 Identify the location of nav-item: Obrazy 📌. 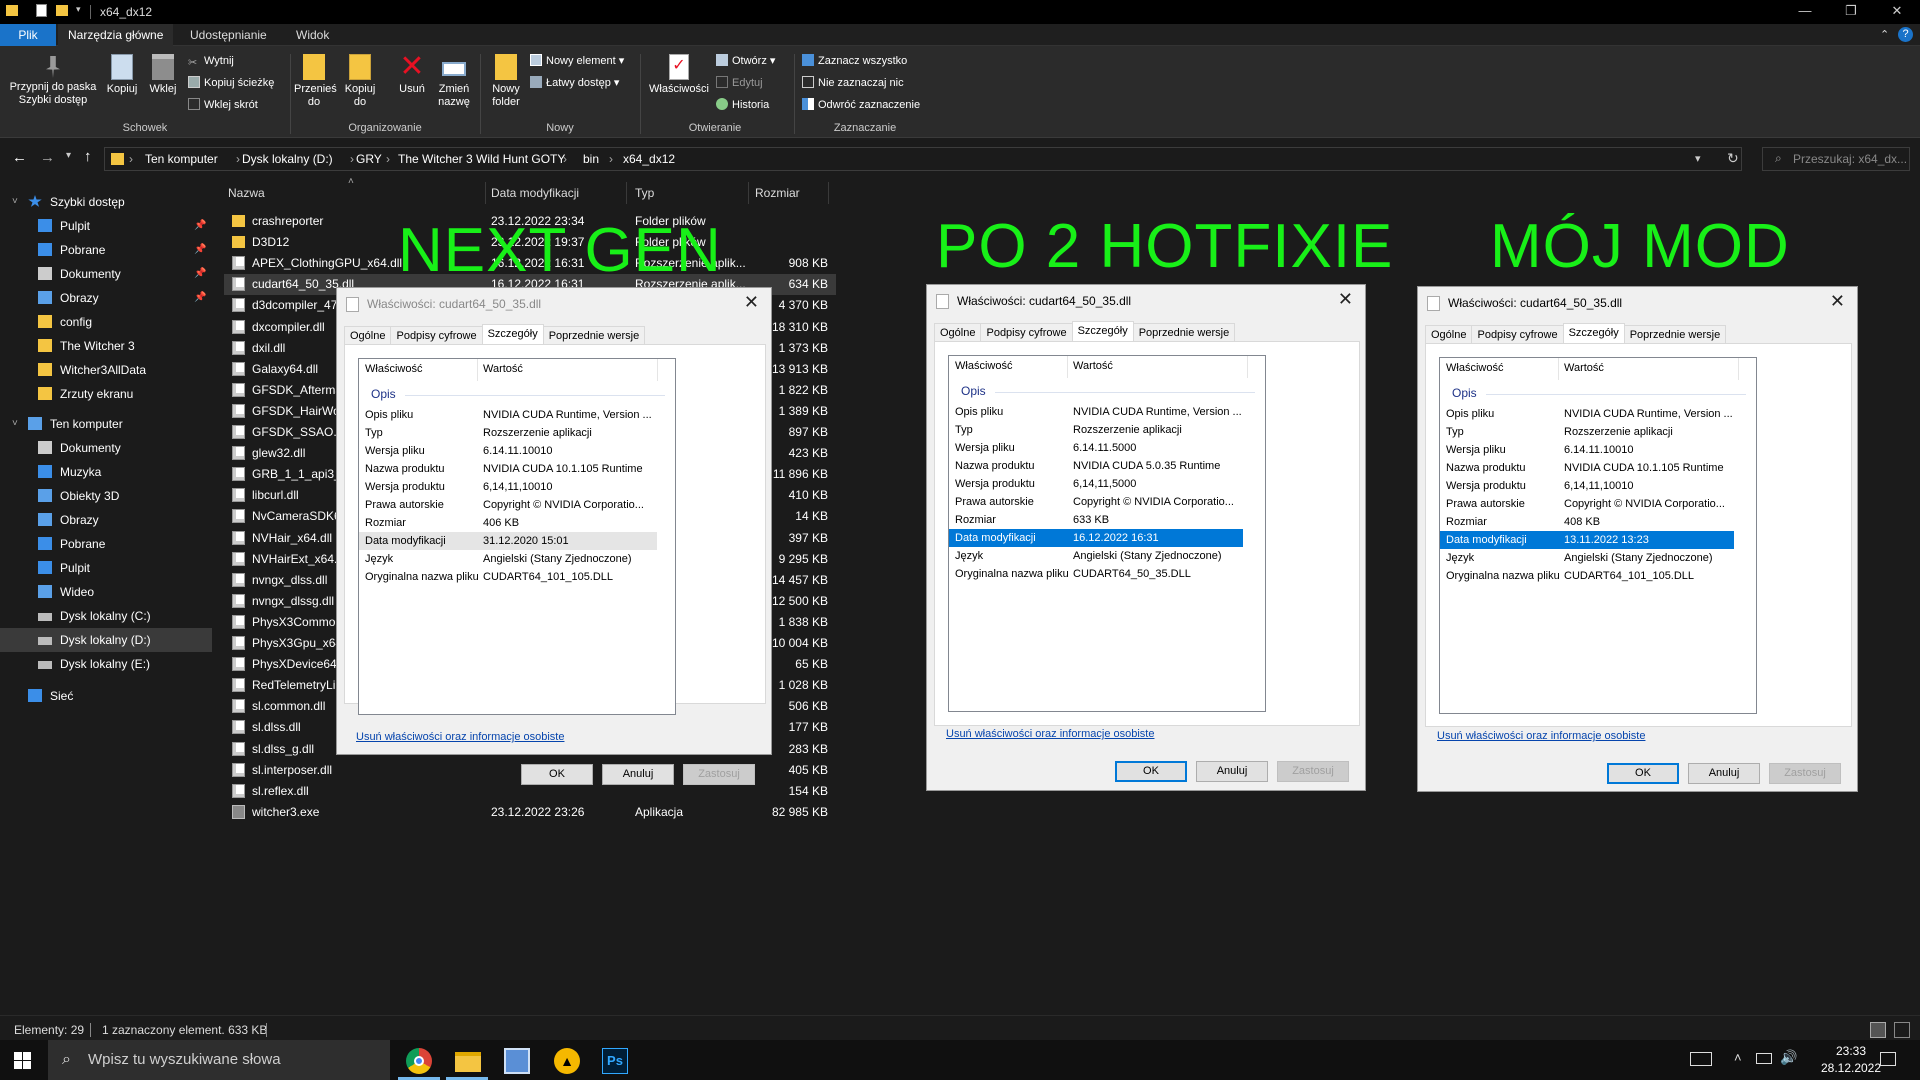
(106, 298).